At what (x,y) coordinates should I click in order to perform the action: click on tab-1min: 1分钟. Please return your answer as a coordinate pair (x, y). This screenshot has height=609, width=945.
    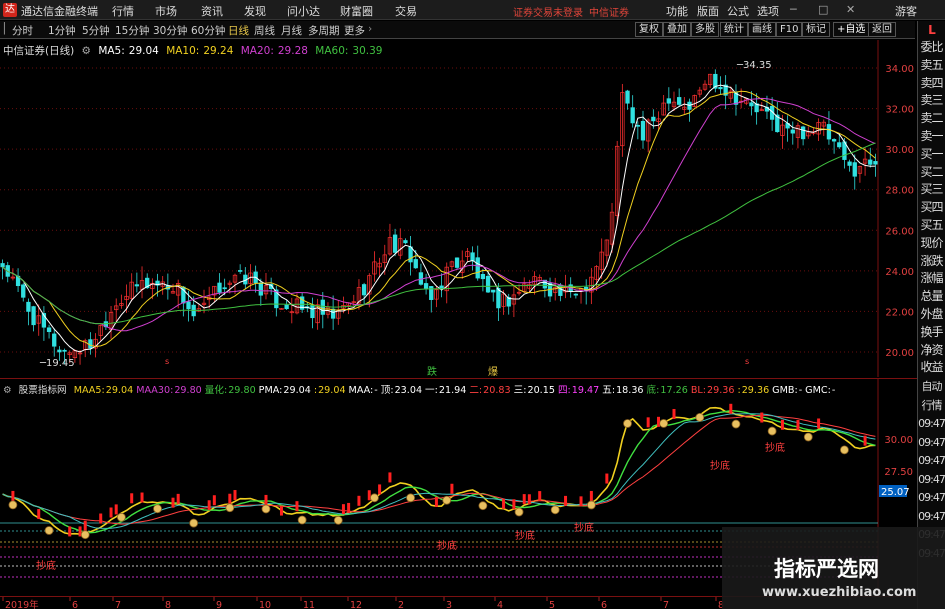
    Looking at the image, I should click on (62, 30).